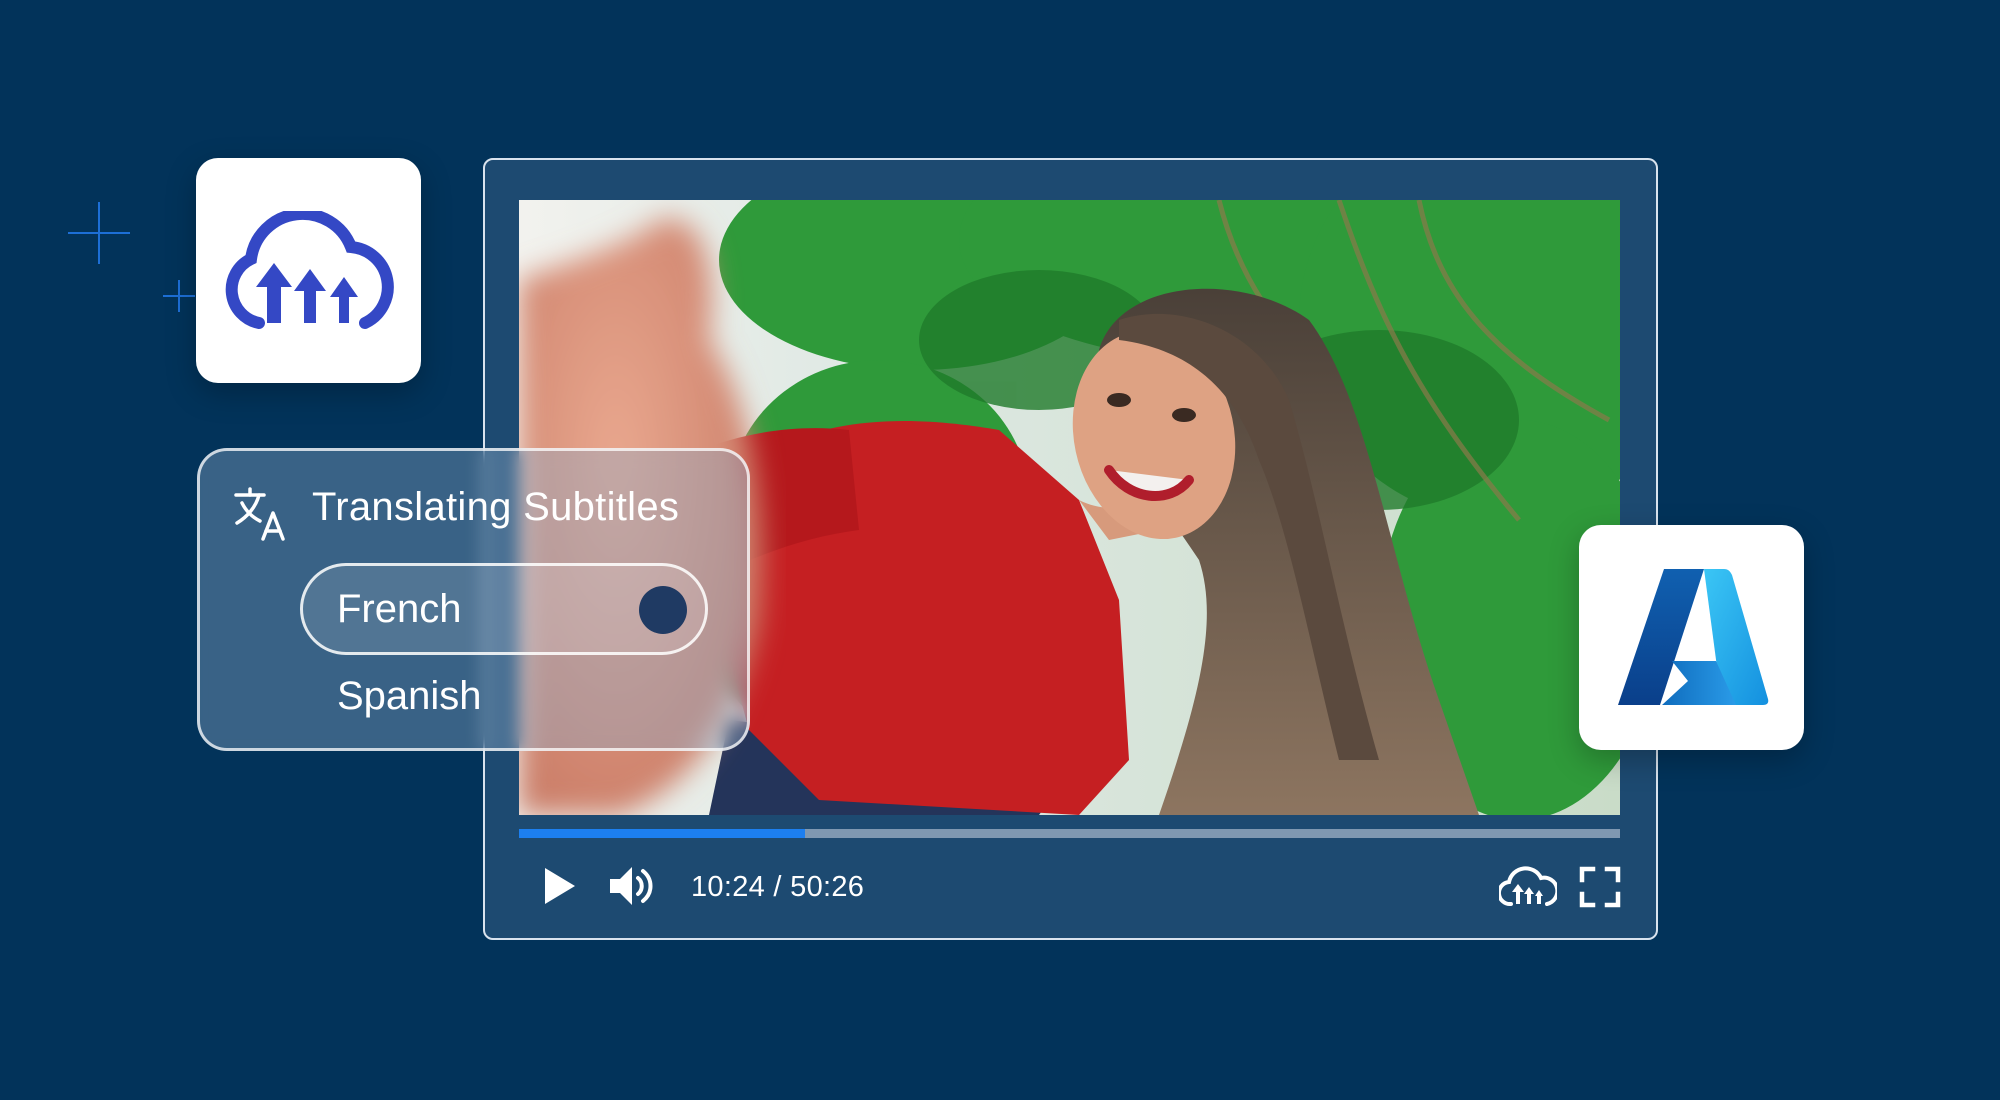 The height and width of the screenshot is (1100, 2000). I want to click on selected-indicator, so click(663, 610).